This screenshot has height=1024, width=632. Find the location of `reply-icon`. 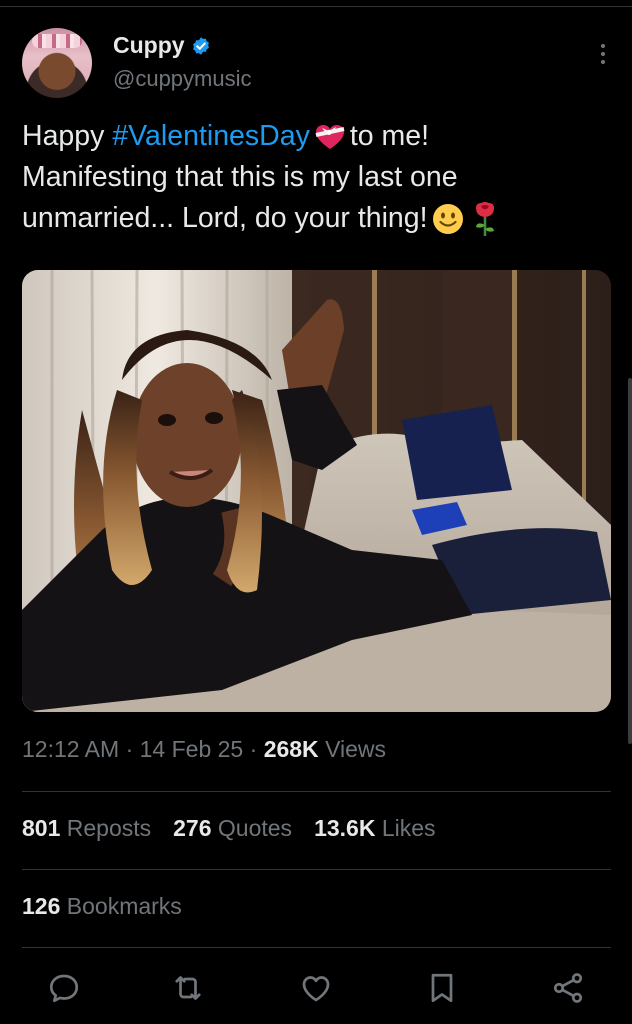

reply-icon is located at coordinates (64, 988).